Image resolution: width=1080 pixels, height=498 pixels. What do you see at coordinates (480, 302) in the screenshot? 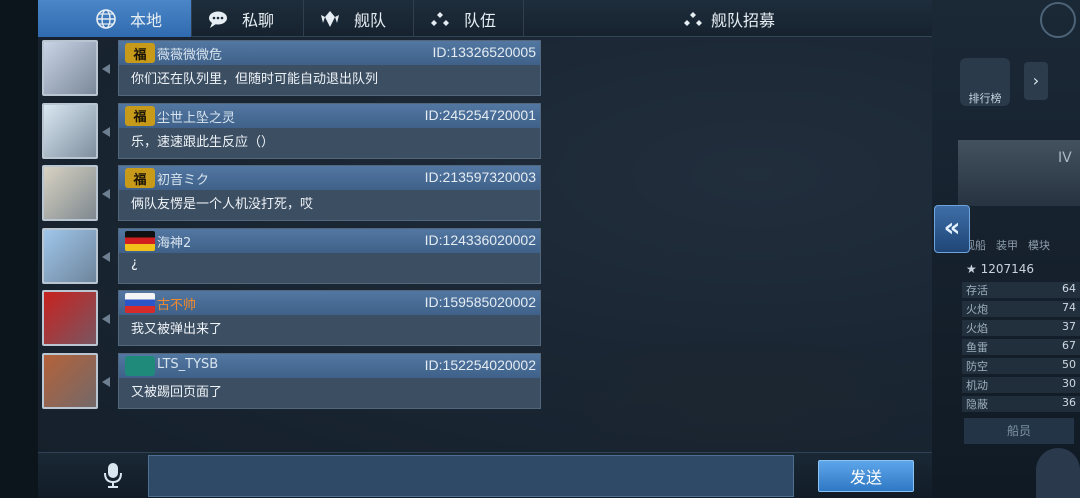
I see `sender-id: ID:159585020002` at bounding box center [480, 302].